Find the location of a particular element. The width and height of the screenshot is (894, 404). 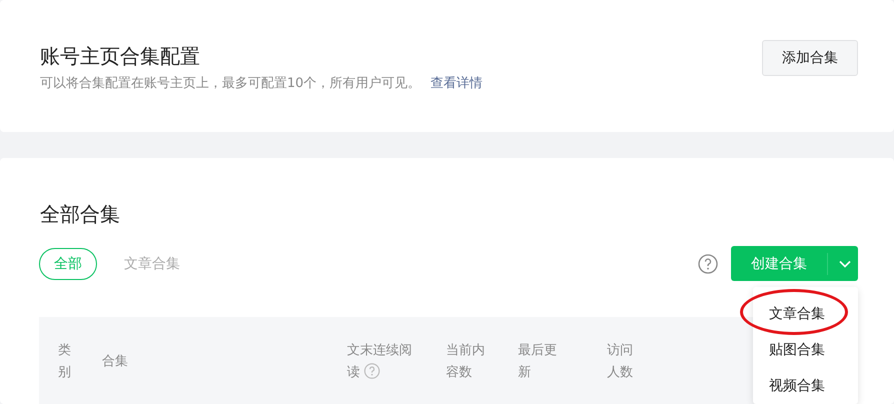

details-link: 查看详情 is located at coordinates (456, 84).